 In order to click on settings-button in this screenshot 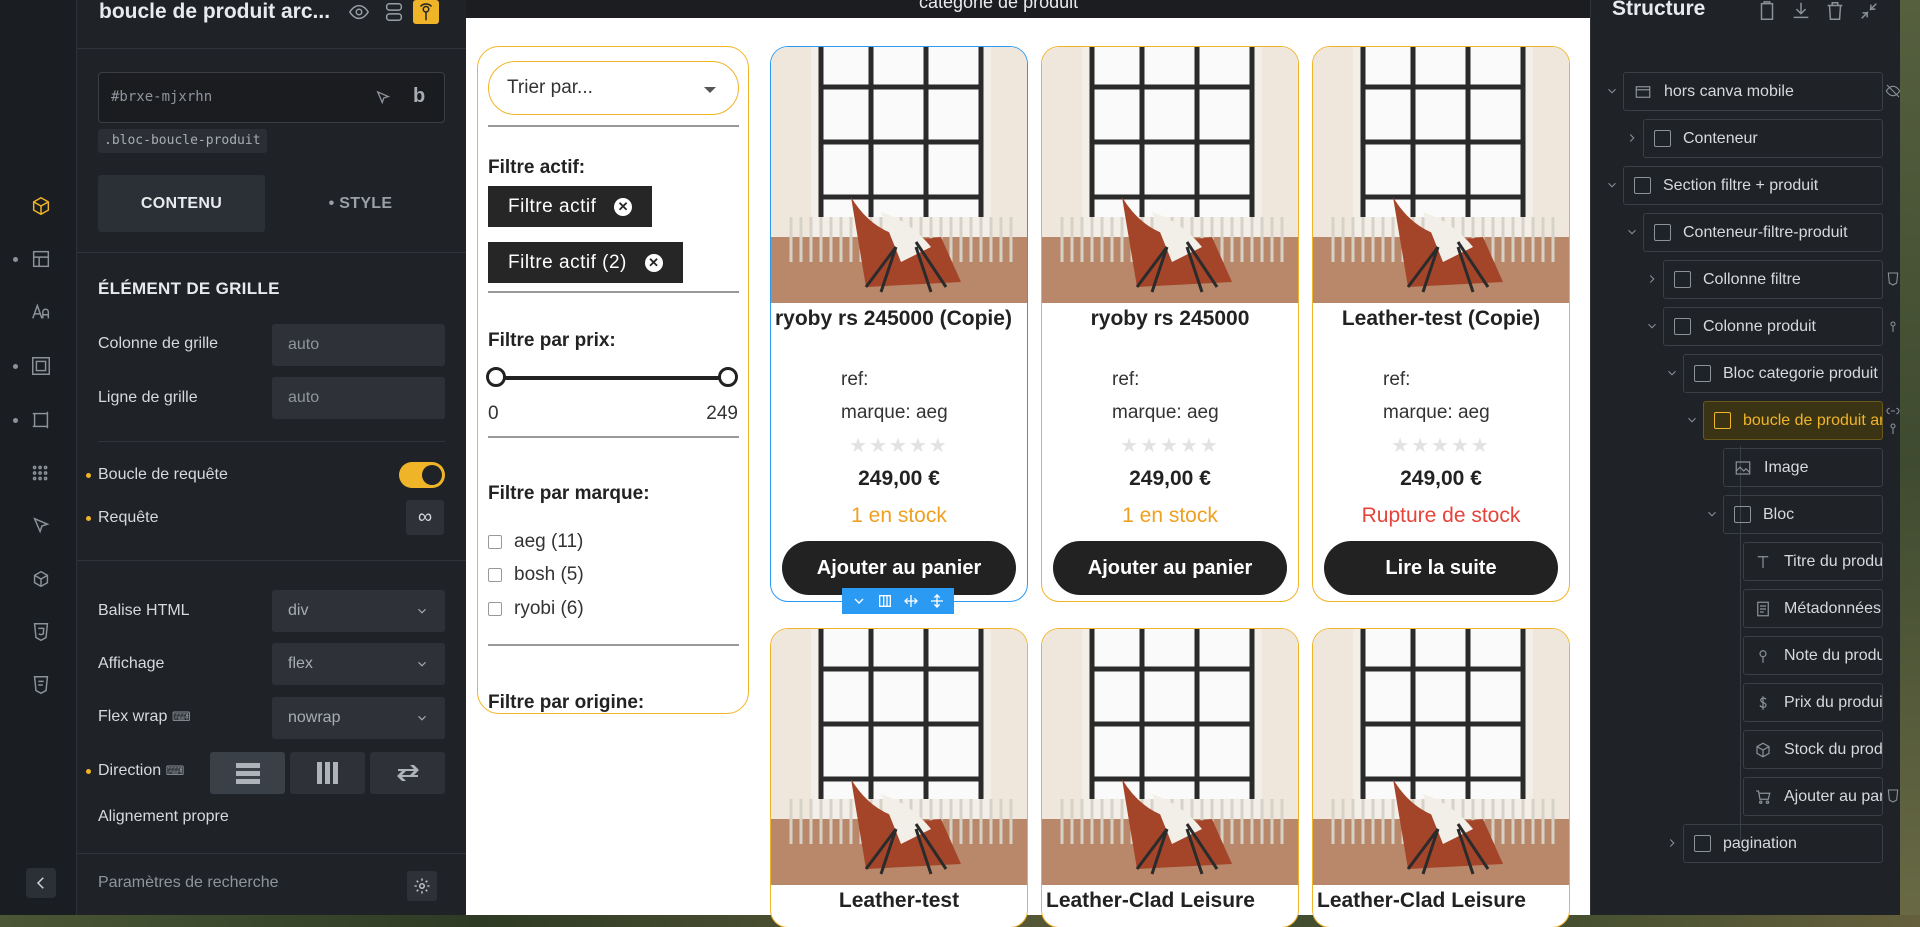, I will do `click(422, 886)`.